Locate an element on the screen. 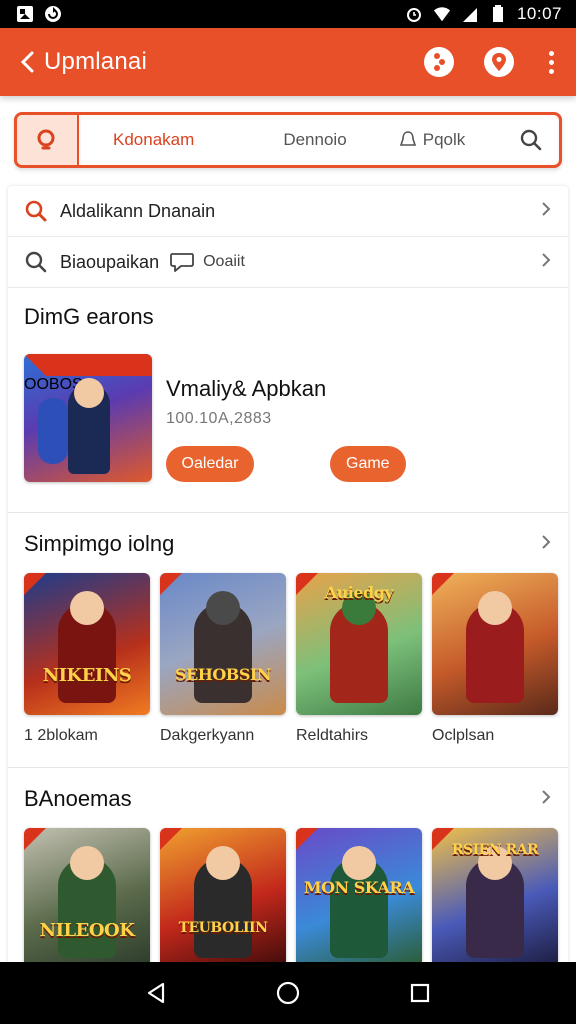 The width and height of the screenshot is (576, 1024). signal-icon is located at coordinates (470, 14).